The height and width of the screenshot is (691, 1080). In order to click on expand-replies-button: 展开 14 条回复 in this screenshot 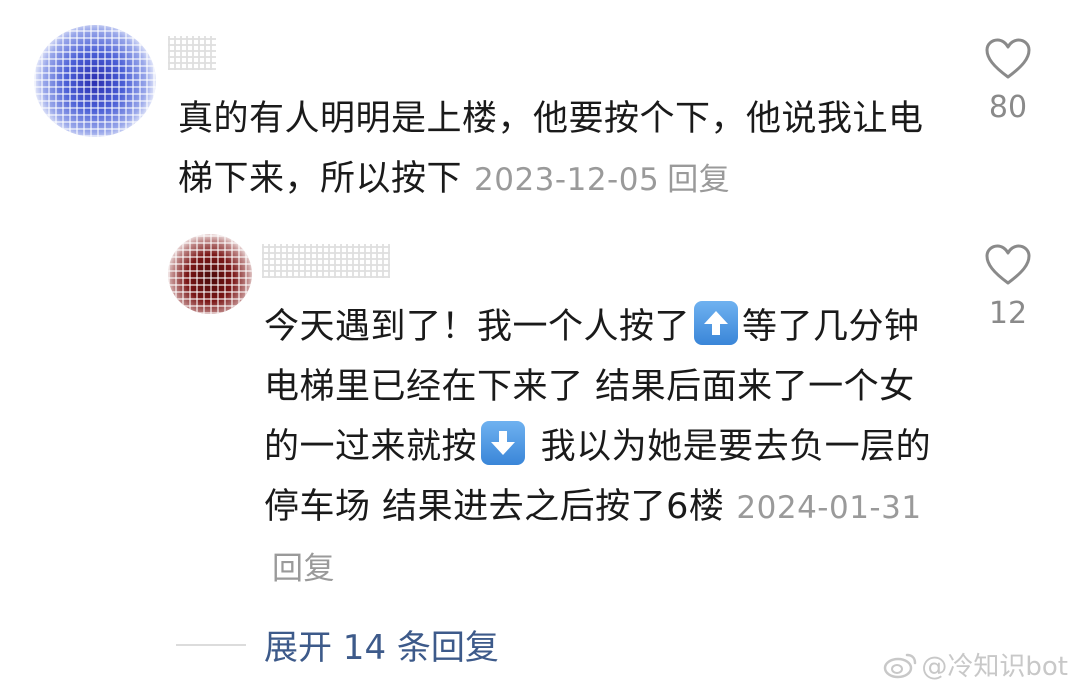, I will do `click(381, 644)`.